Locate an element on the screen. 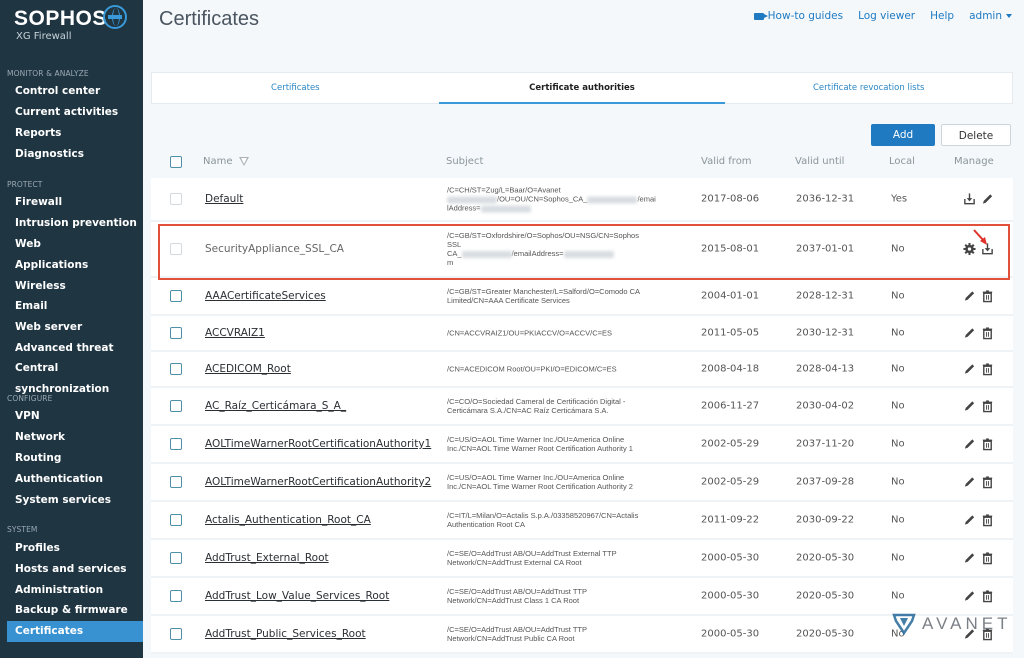 This screenshot has height=658, width=1024. certificate-name: AddTrust_External_Root is located at coordinates (267, 558).